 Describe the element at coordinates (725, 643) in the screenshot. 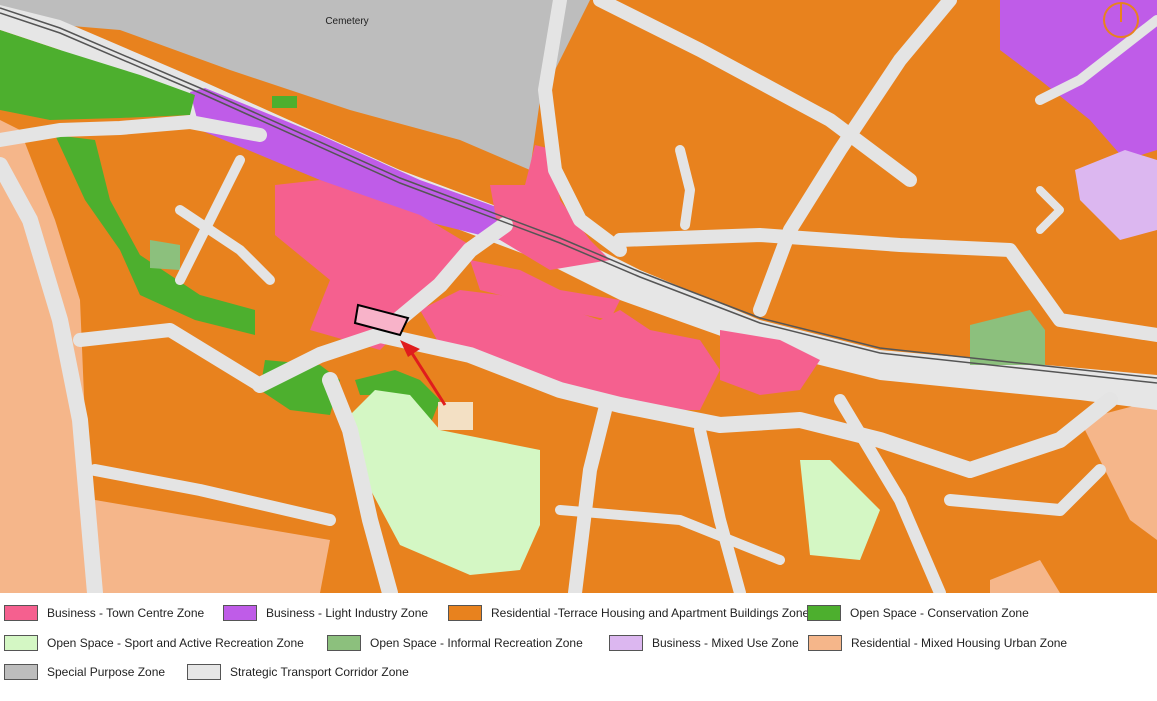

I see `legend-label: Business - Mixed Use Zone` at that location.